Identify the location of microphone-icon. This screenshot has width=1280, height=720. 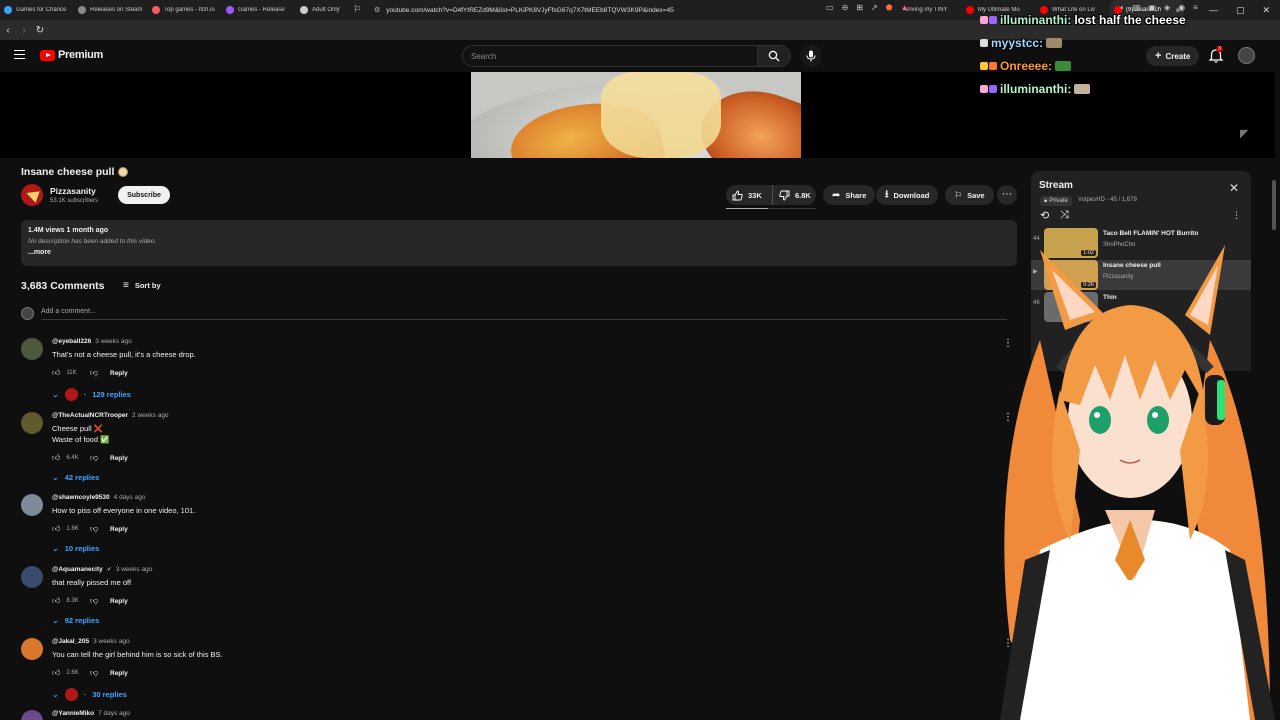
(811, 56).